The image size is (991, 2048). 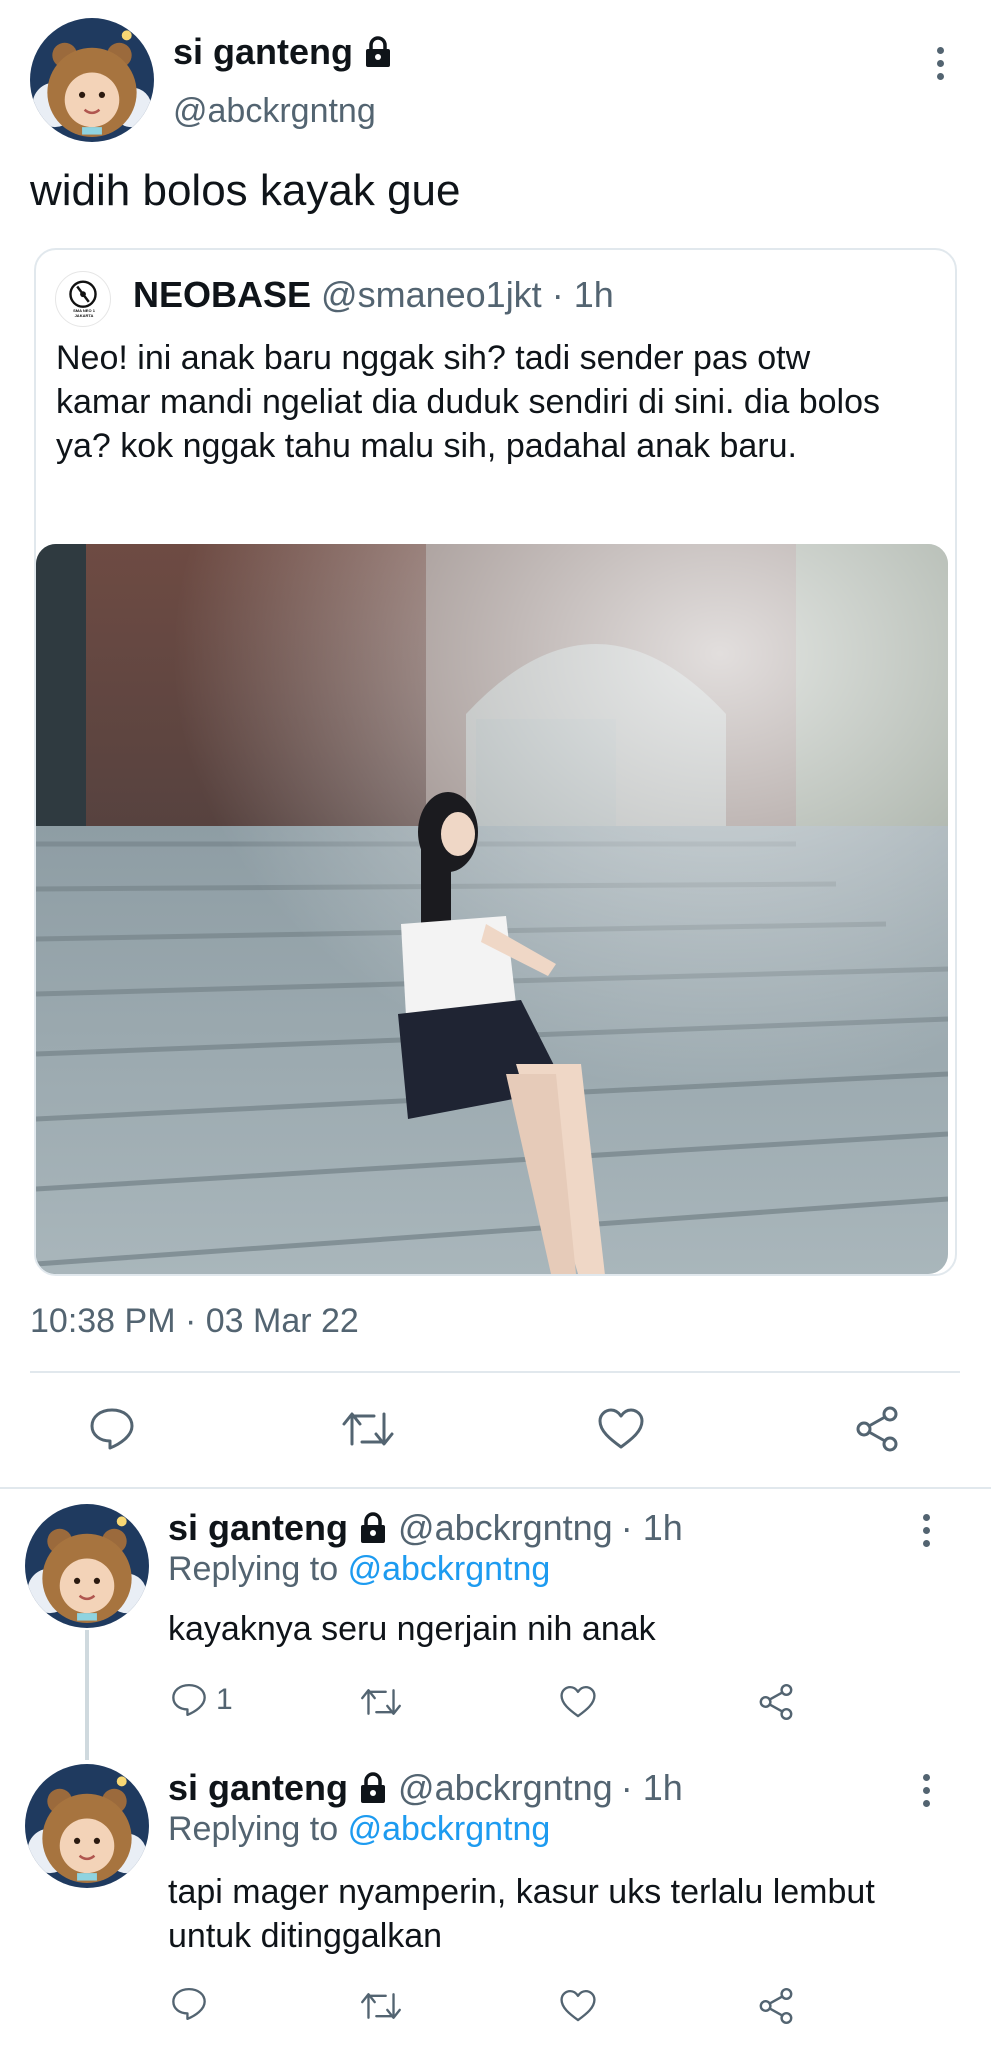 What do you see at coordinates (224, 1699) in the screenshot?
I see `reply-1-reply-count: 1` at bounding box center [224, 1699].